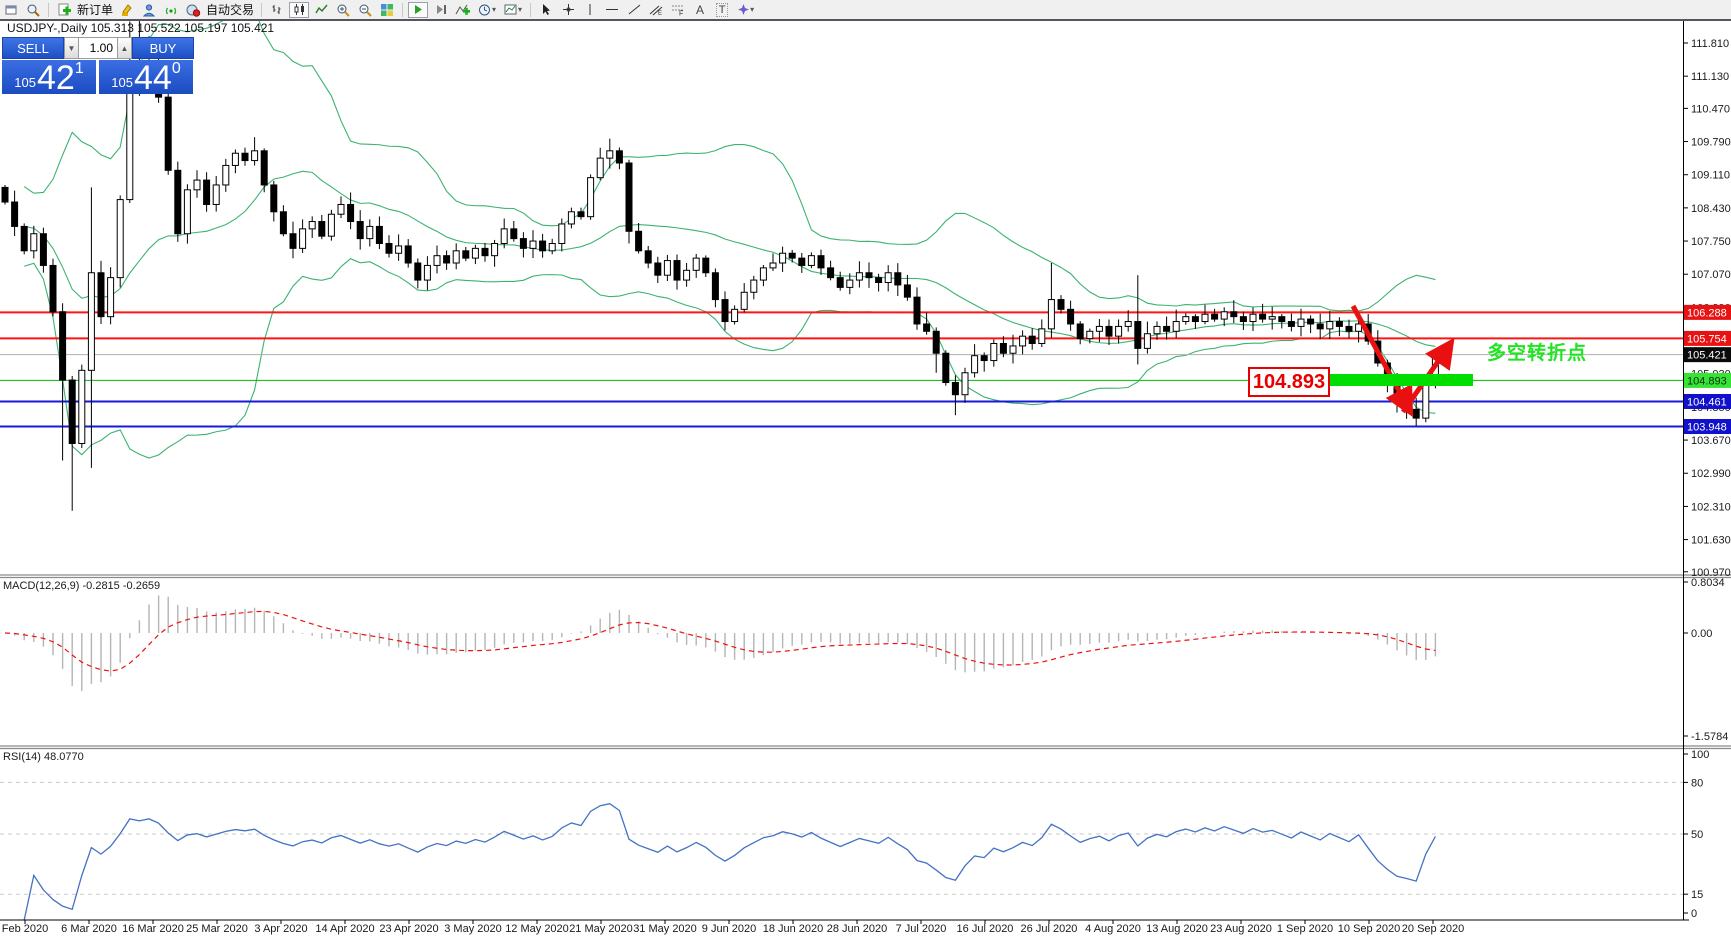 The image size is (1731, 936). What do you see at coordinates (141, 586) in the screenshot?
I see `macd-value-signal: -0.2659` at bounding box center [141, 586].